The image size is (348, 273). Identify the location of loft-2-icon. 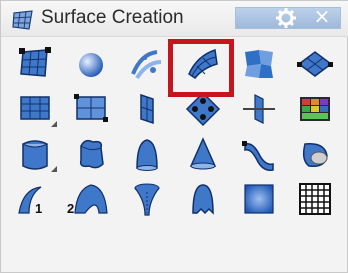
(91, 198).